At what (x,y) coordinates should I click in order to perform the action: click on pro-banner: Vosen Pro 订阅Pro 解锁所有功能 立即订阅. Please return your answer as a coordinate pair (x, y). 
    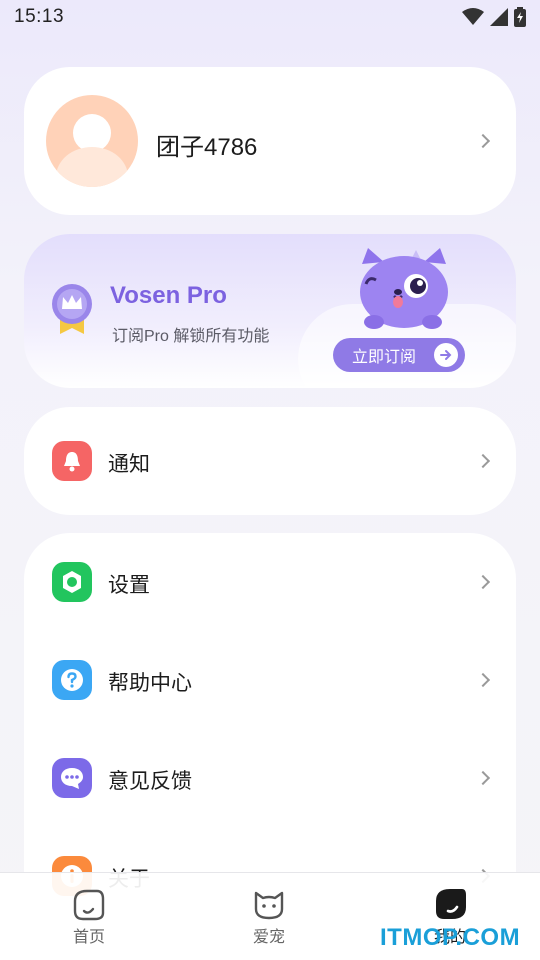
    Looking at the image, I should click on (270, 311).